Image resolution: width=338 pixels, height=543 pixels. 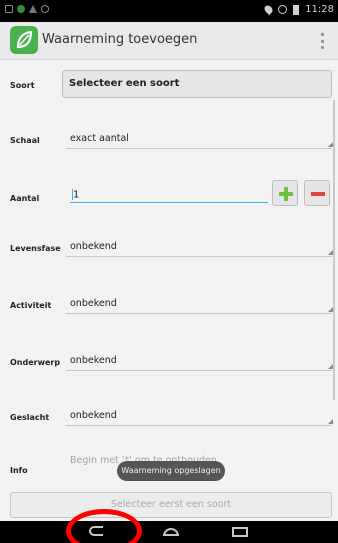 I want to click on plus-icon-stem, so click(x=286, y=194).